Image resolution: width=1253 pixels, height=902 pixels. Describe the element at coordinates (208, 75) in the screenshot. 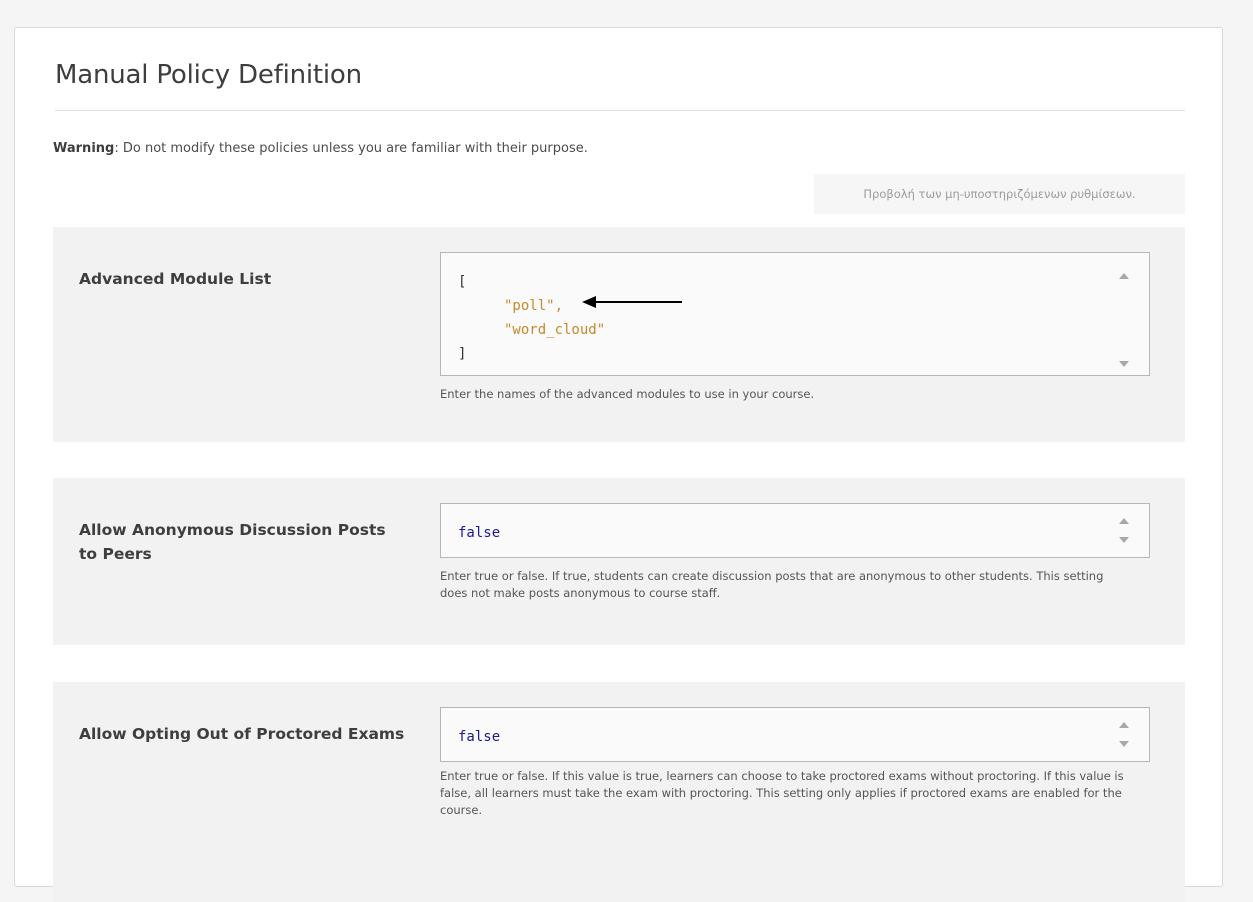

I see `page-title: Manual Policy Definition` at that location.